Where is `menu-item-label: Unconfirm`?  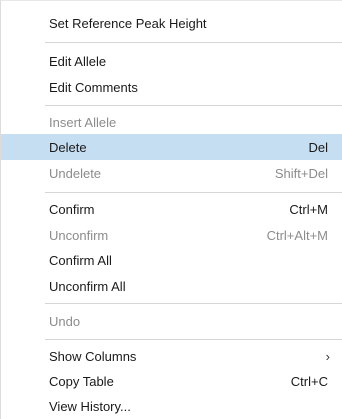 menu-item-label: Unconfirm is located at coordinates (79, 235).